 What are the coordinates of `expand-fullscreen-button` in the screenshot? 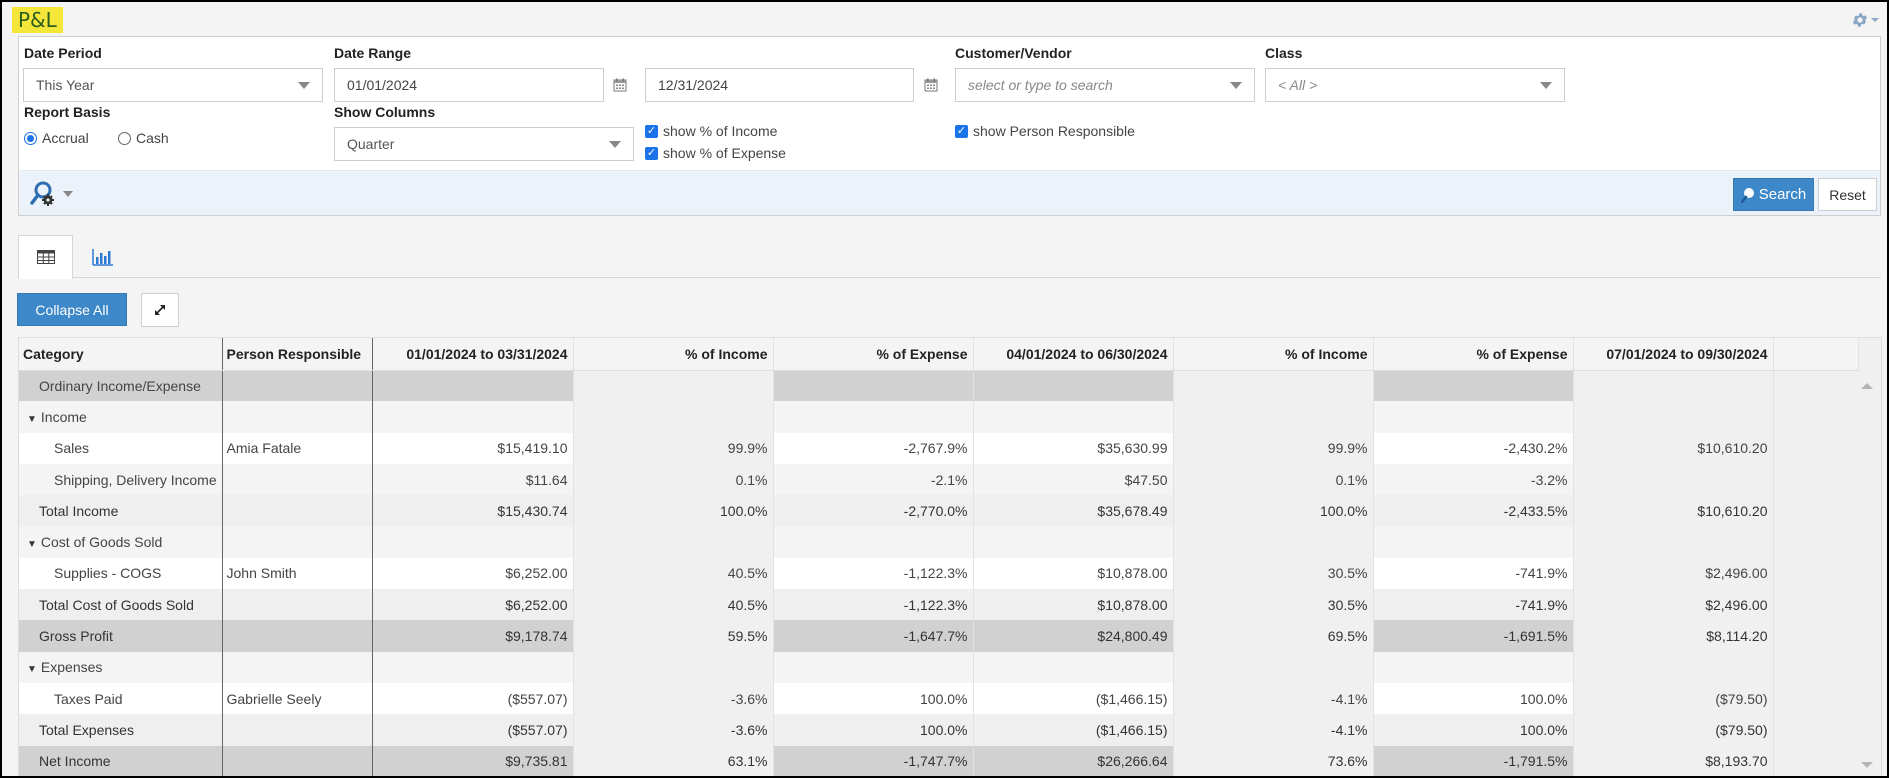 It's located at (160, 310).